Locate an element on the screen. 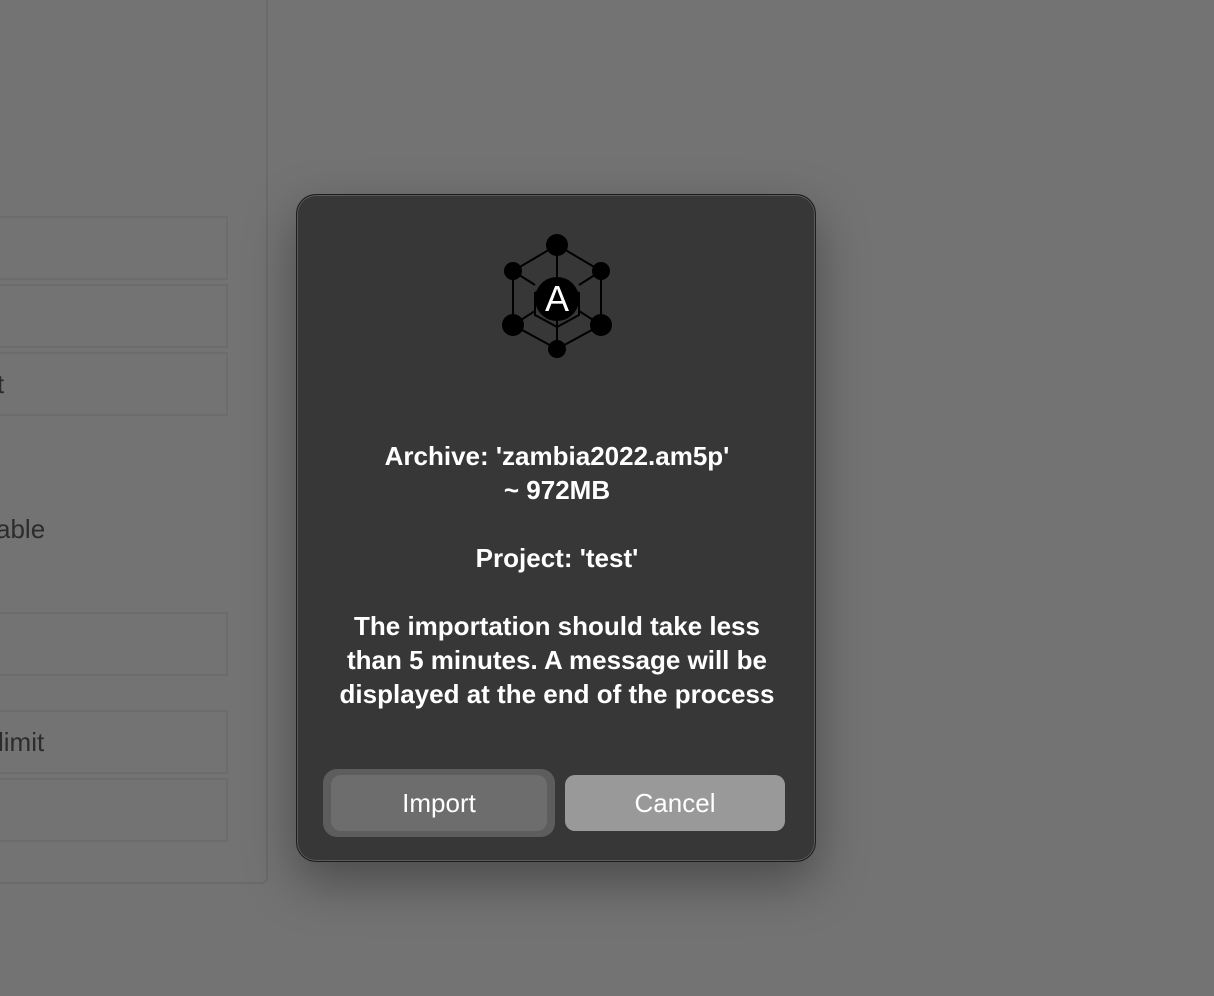  background-row: ct is located at coordinates (114, 384).